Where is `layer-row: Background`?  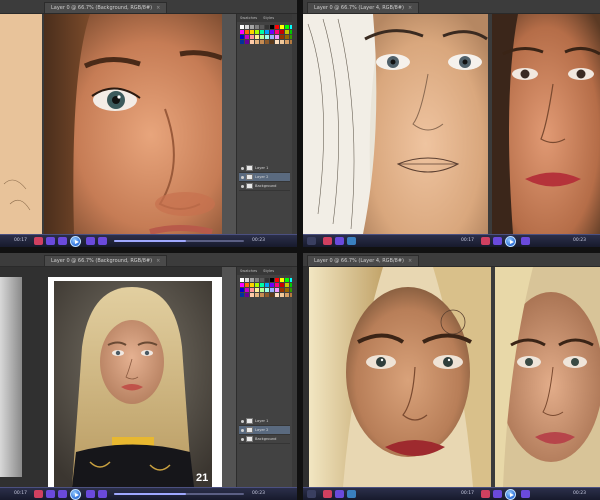 layer-row: Background is located at coordinates (264, 186).